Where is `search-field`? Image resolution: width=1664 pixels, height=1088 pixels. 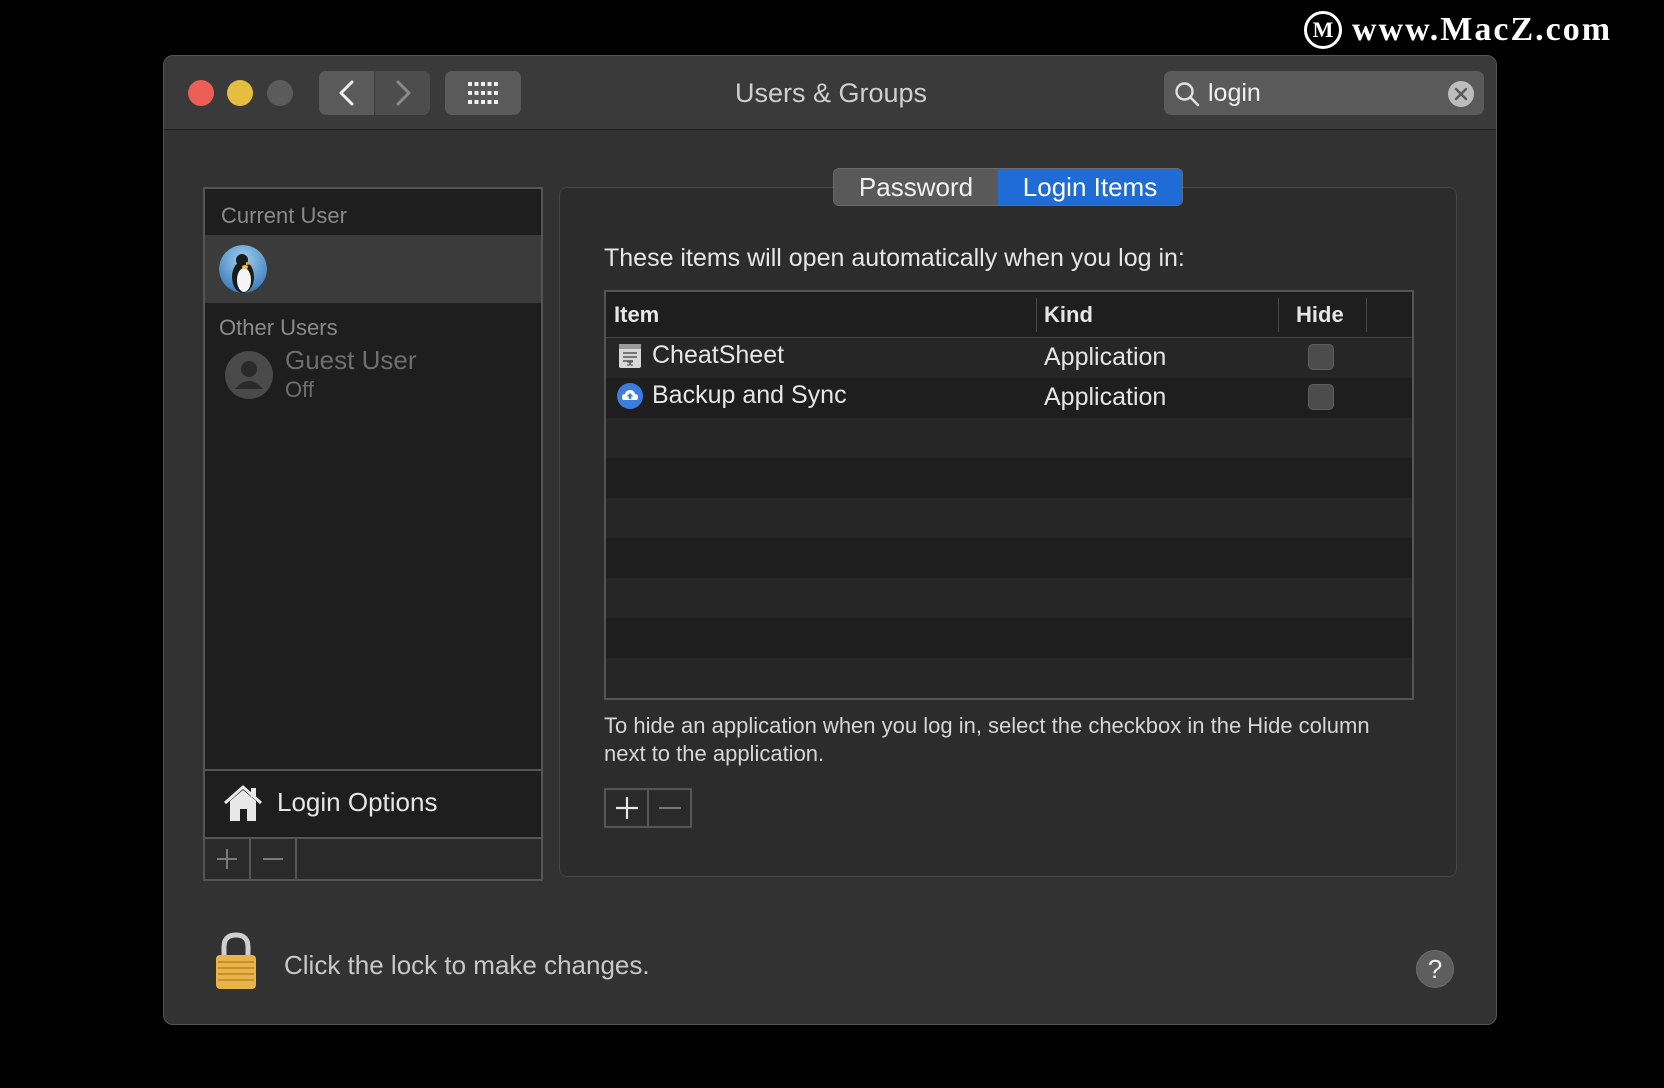
search-field is located at coordinates (1324, 93).